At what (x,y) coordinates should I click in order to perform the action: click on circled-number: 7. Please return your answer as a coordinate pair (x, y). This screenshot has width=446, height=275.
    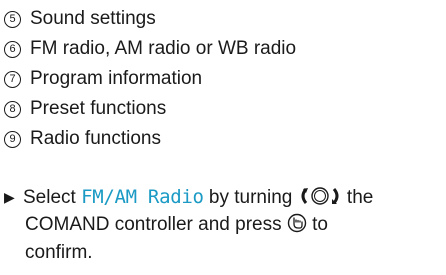
    Looking at the image, I should click on (12, 79).